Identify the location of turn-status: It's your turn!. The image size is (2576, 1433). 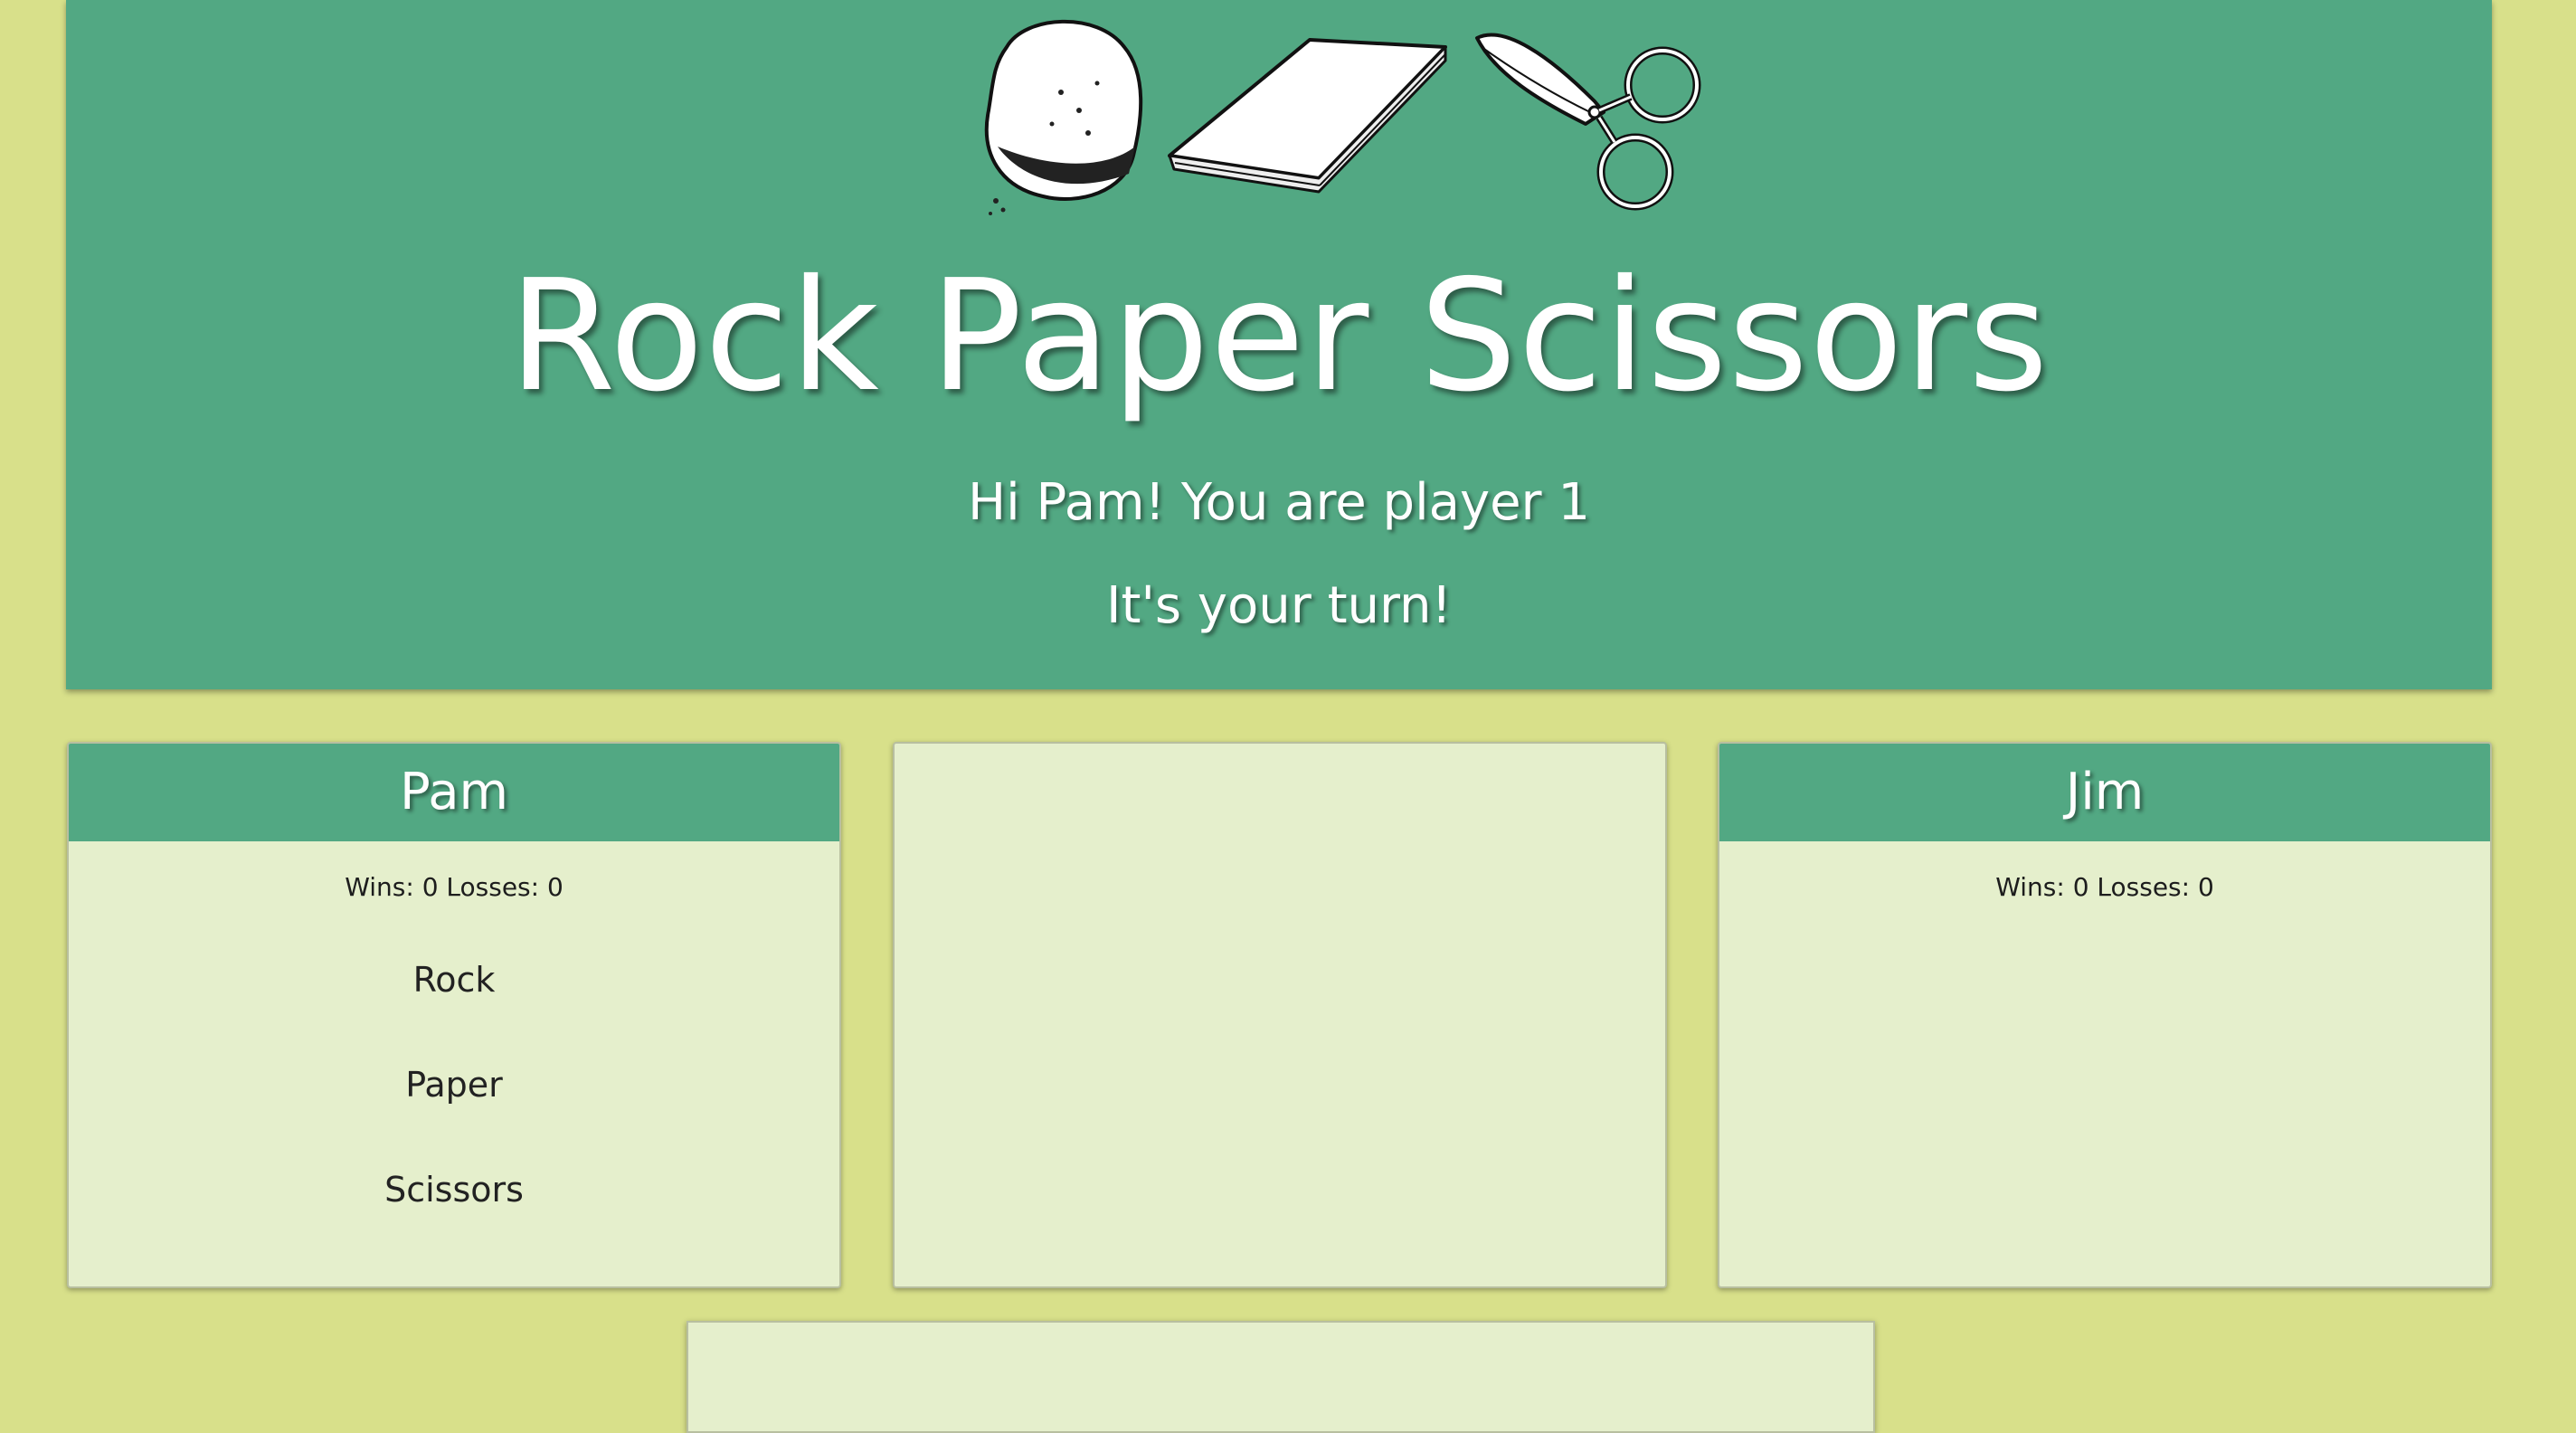
(1279, 605).